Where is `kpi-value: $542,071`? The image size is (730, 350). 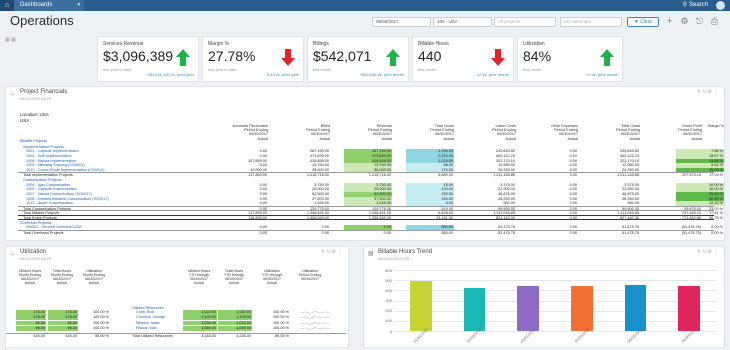
kpi-value: $542,071 is located at coordinates (342, 56).